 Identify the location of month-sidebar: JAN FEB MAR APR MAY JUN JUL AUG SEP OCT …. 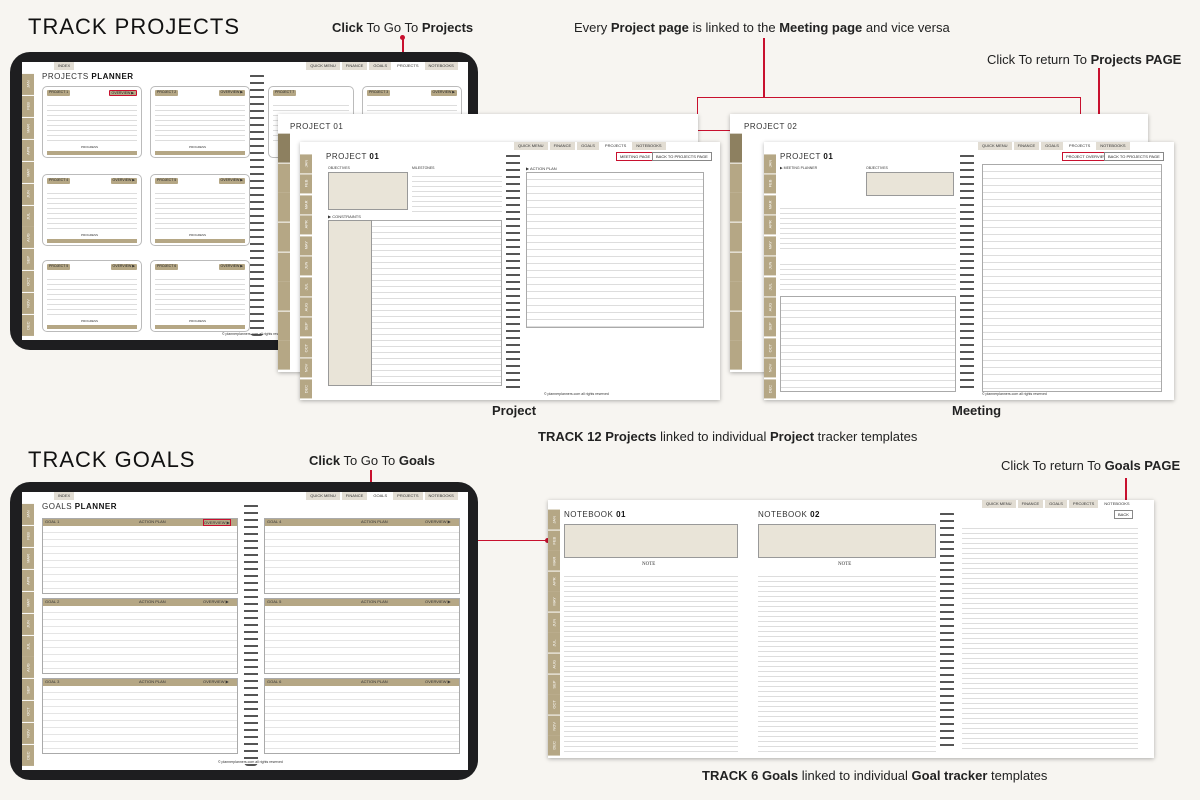
(28, 205).